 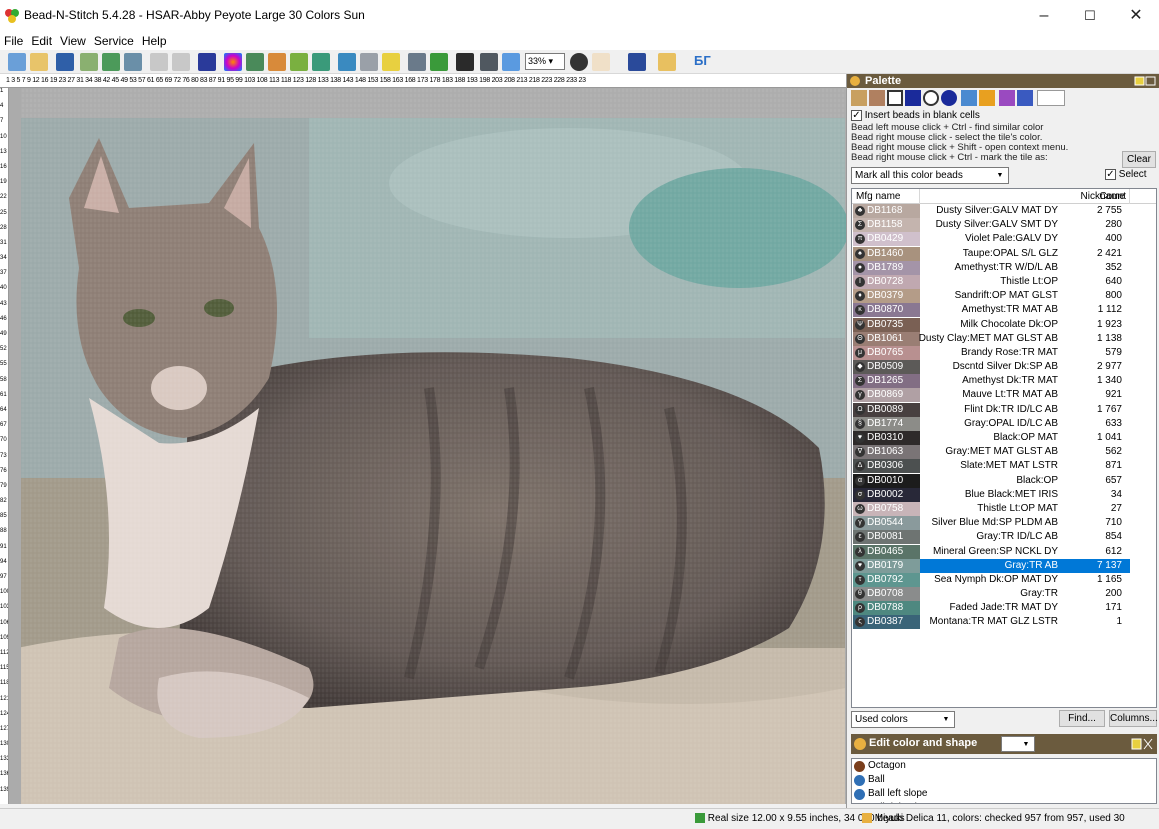 What do you see at coordinates (417, 62) in the screenshot?
I see `chart-icon` at bounding box center [417, 62].